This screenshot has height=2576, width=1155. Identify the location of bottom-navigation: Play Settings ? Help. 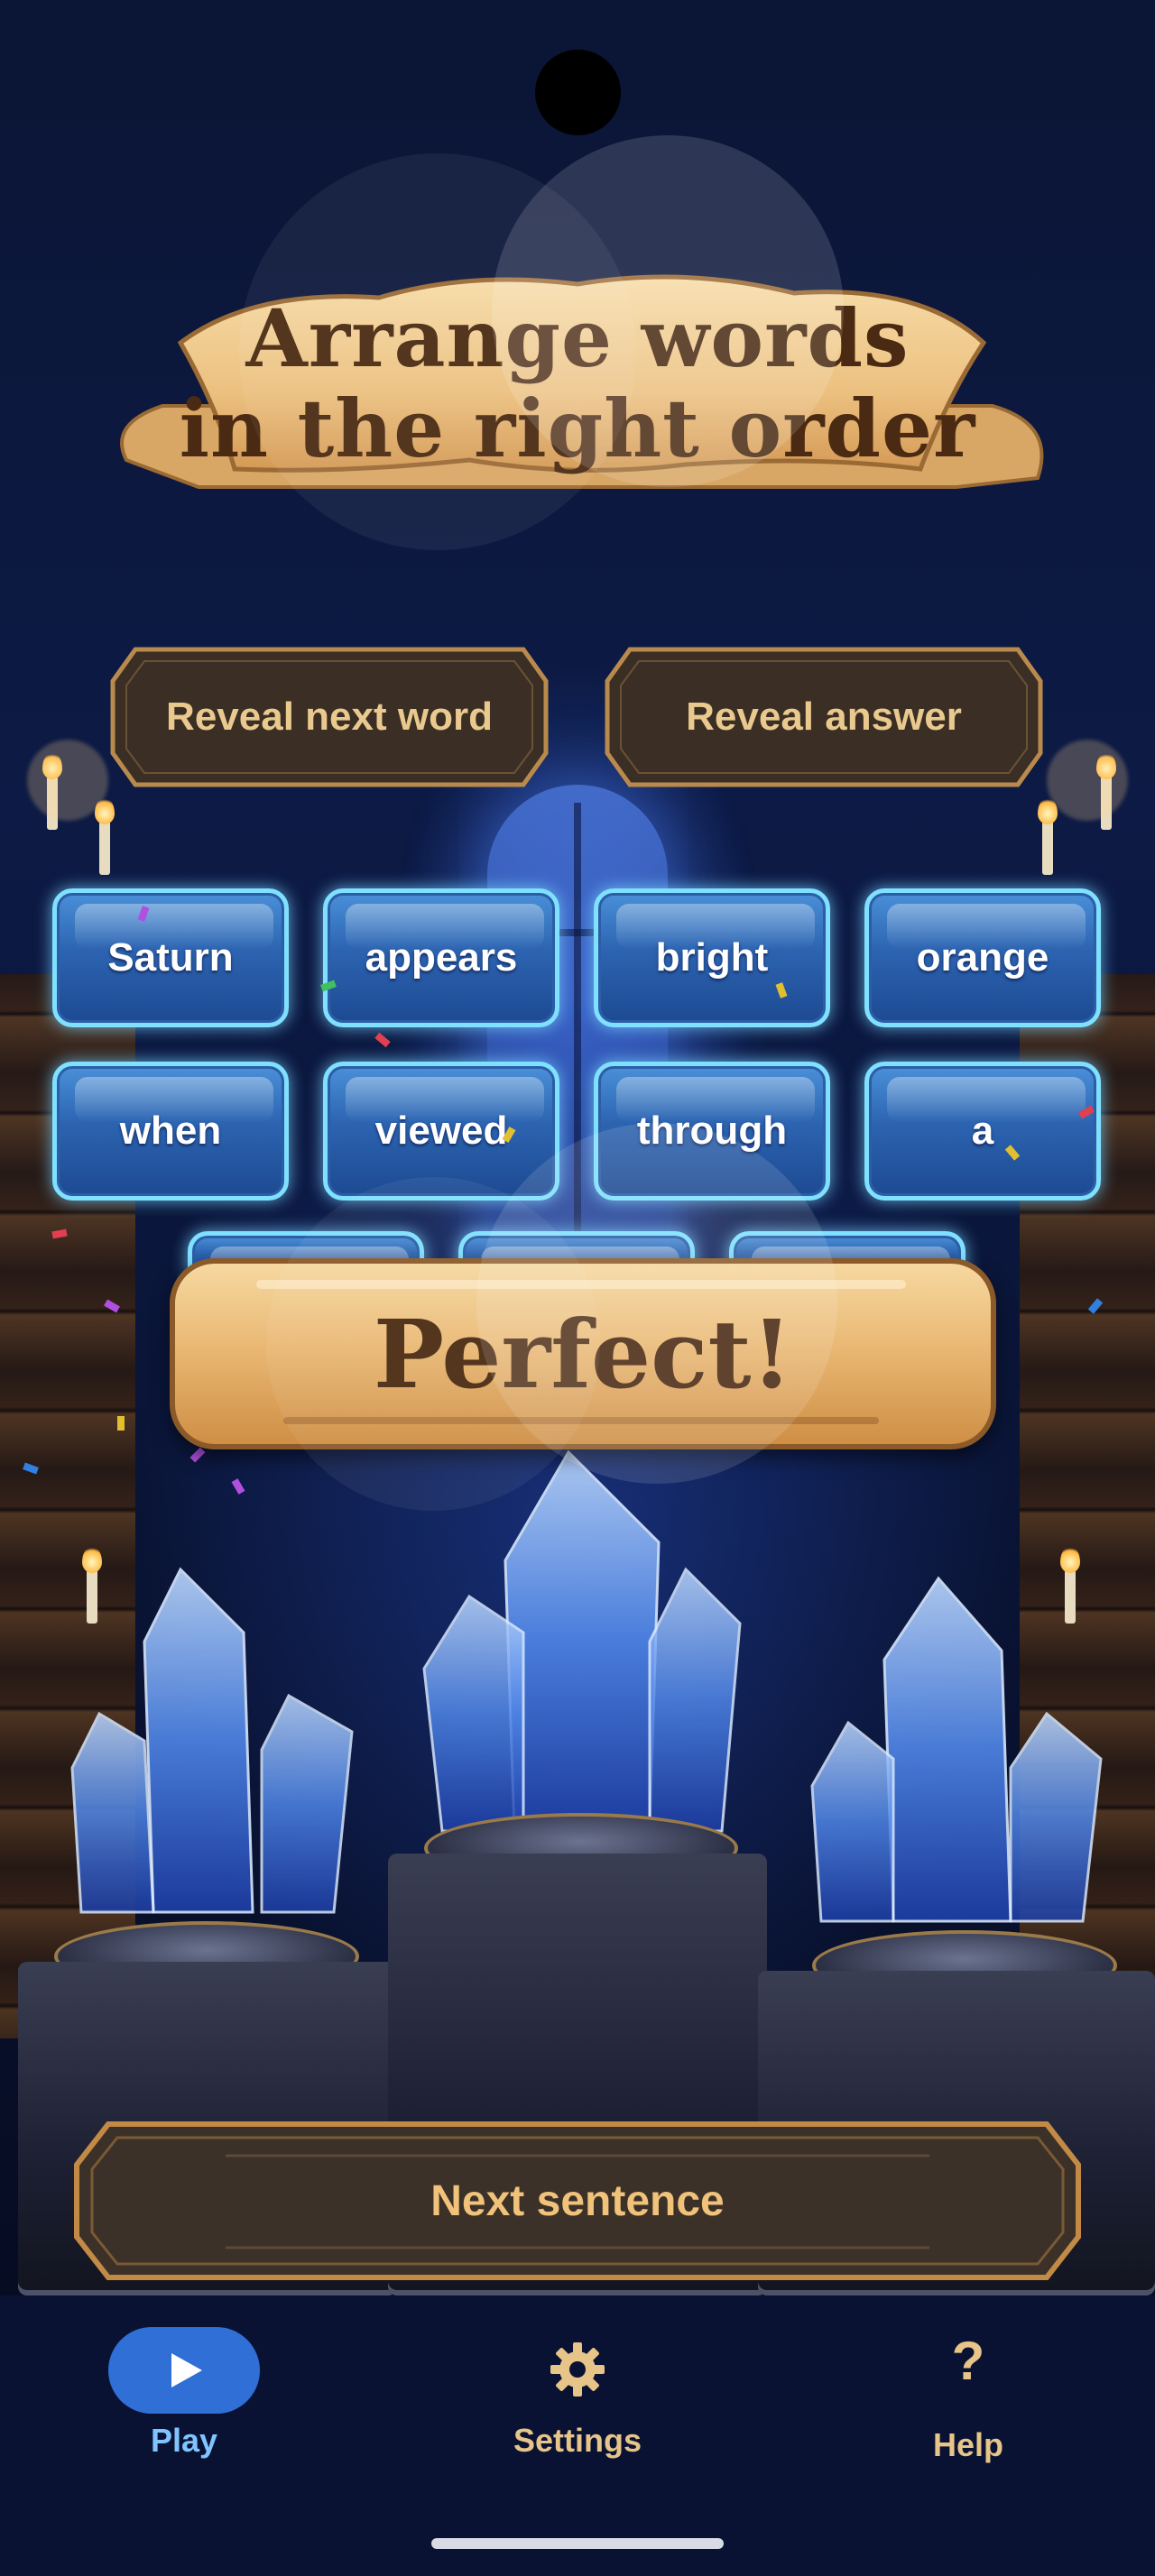
(577, 2436).